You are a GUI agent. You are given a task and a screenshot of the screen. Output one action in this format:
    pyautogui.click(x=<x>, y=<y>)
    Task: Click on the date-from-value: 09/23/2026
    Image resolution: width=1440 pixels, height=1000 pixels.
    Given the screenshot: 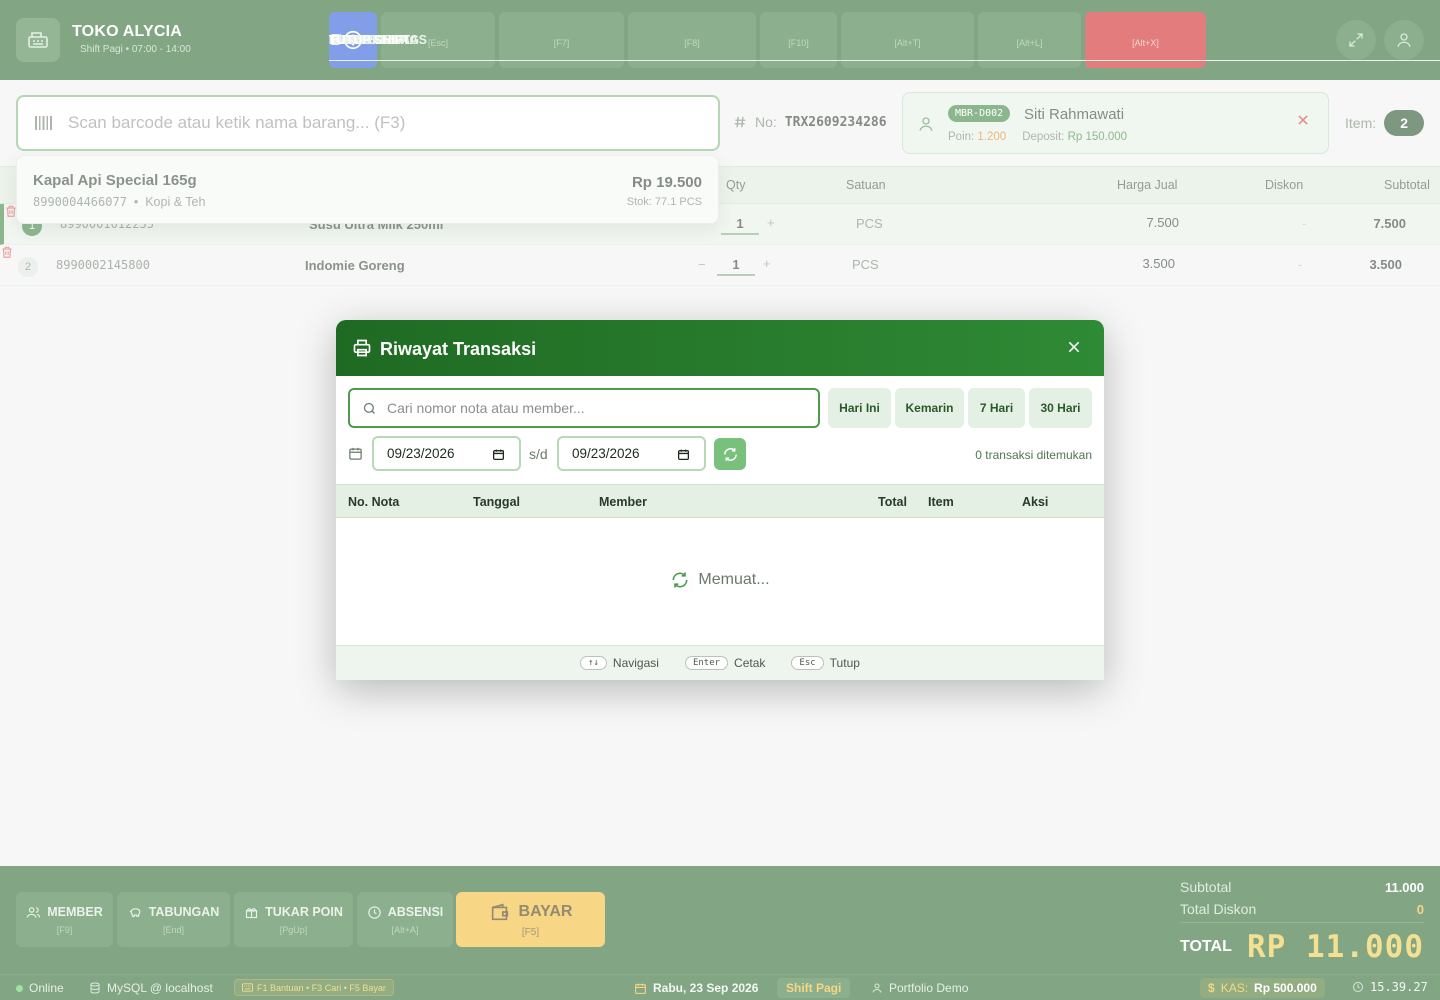 What is the action you would take?
    pyautogui.click(x=421, y=453)
    